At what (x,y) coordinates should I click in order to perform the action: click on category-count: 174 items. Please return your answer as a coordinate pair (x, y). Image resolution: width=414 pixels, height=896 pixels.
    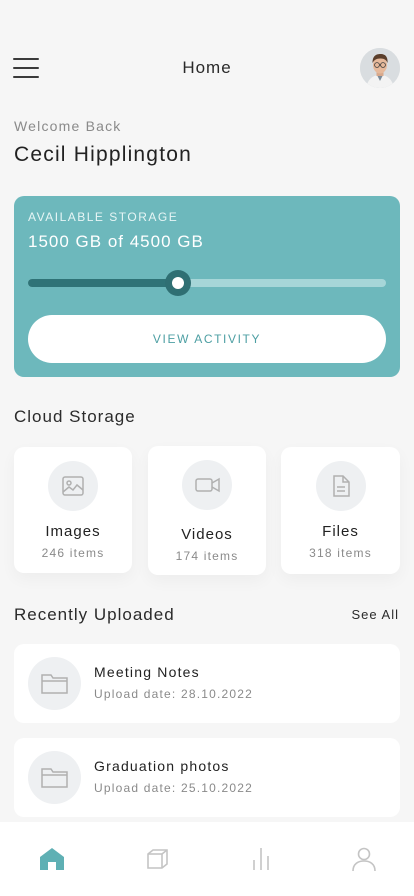
    Looking at the image, I should click on (207, 556).